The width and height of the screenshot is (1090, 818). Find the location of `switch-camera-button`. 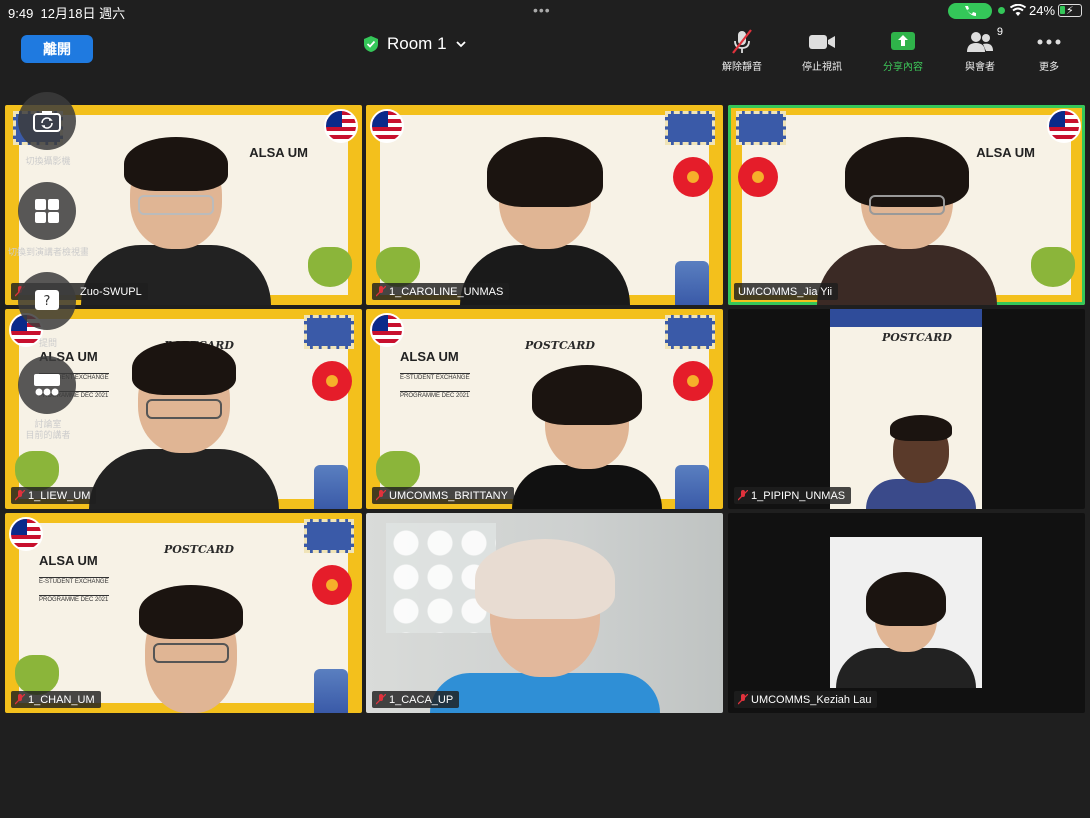

switch-camera-button is located at coordinates (47, 121).